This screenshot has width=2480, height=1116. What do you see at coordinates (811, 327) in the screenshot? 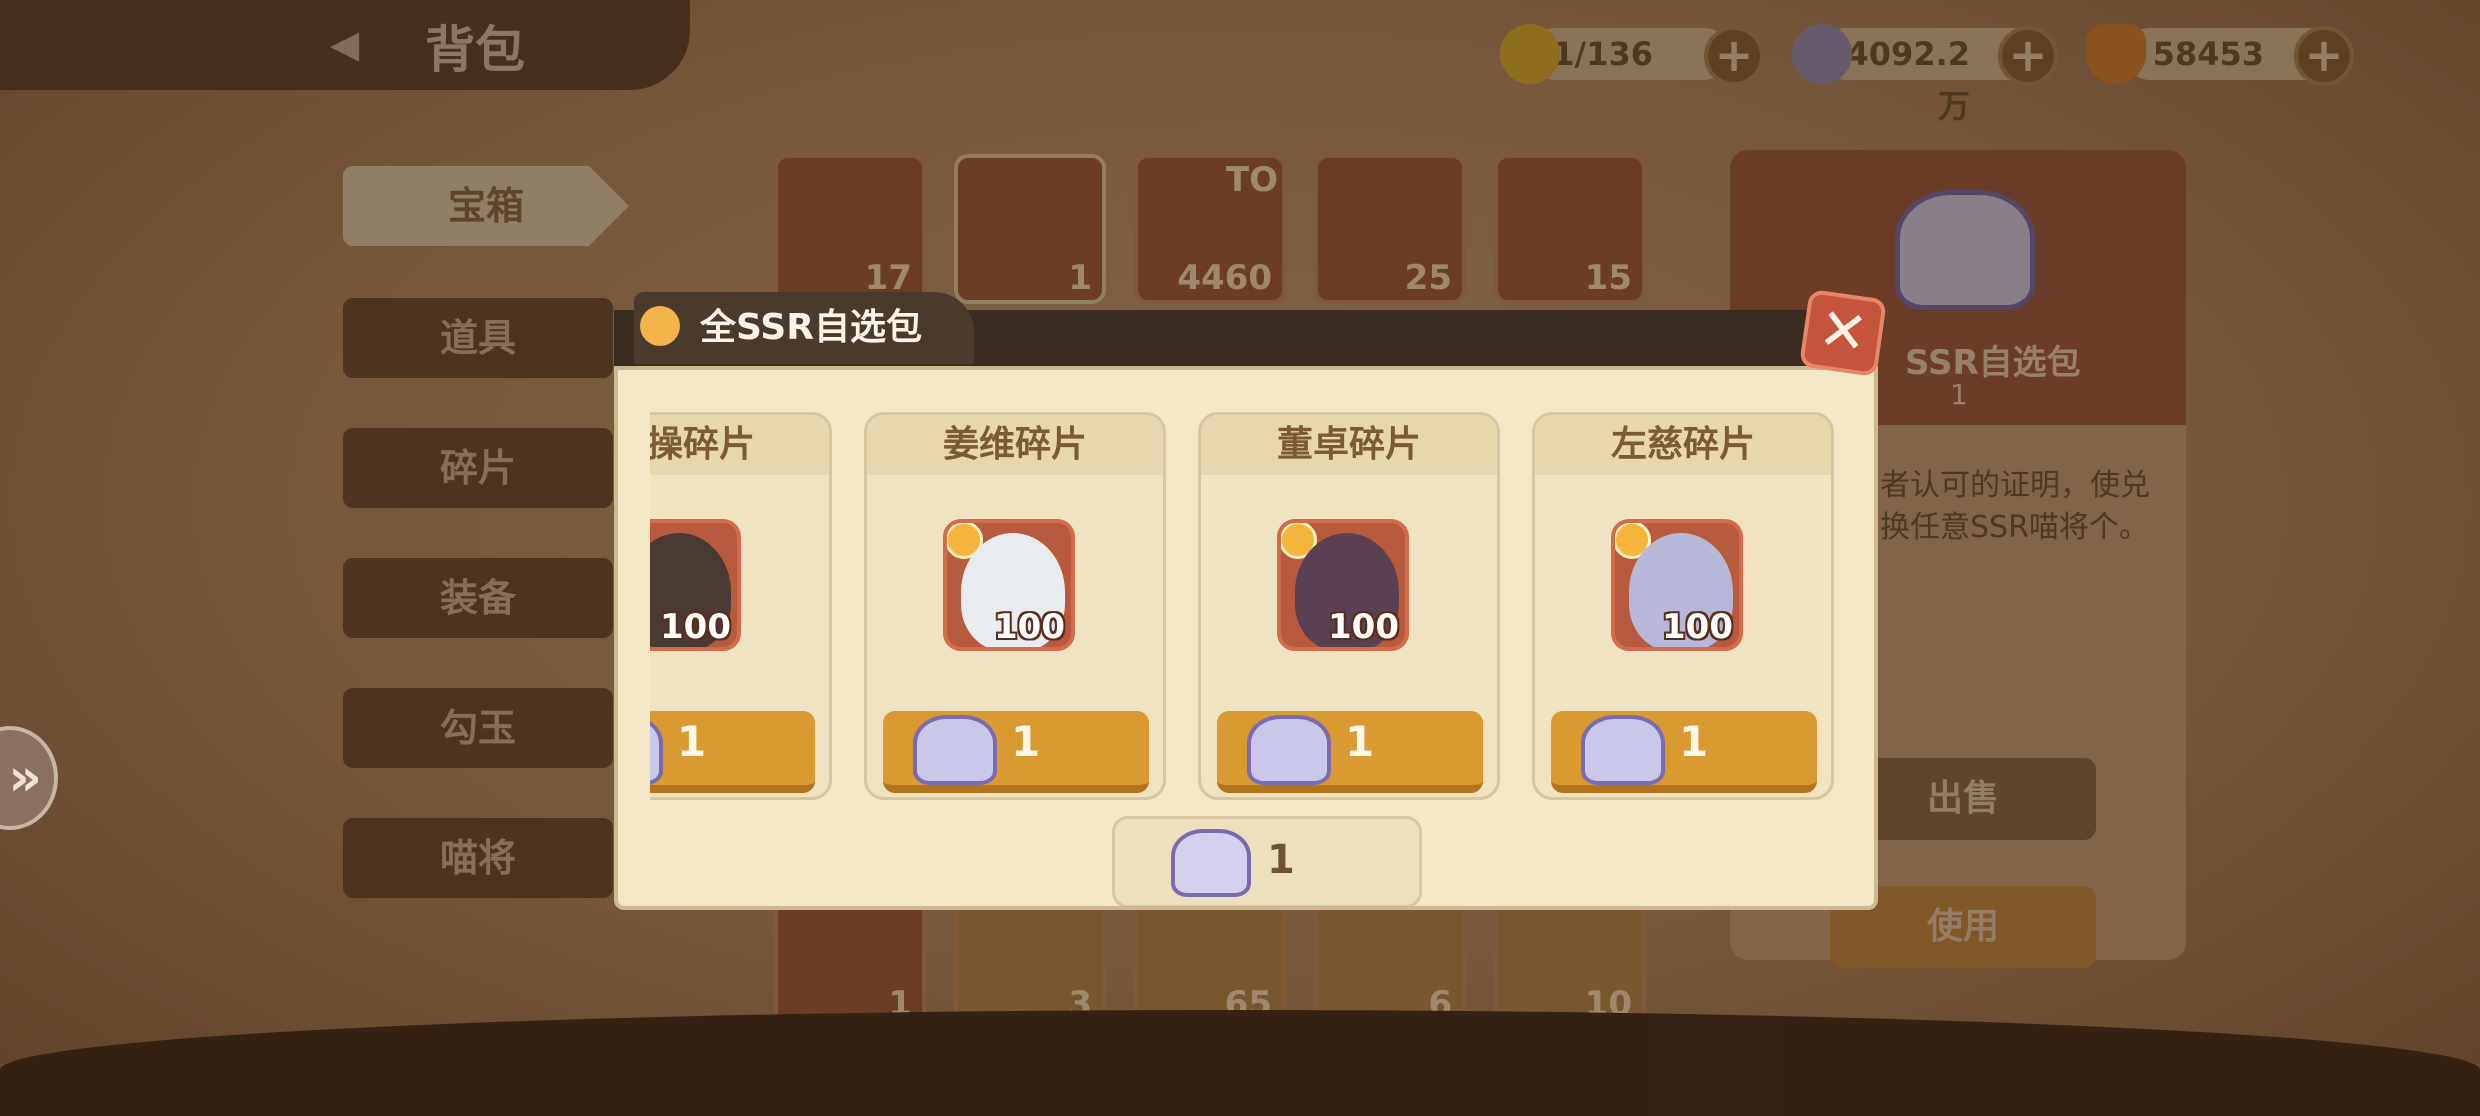
I see `dialog-title: 全SSR自选包` at bounding box center [811, 327].